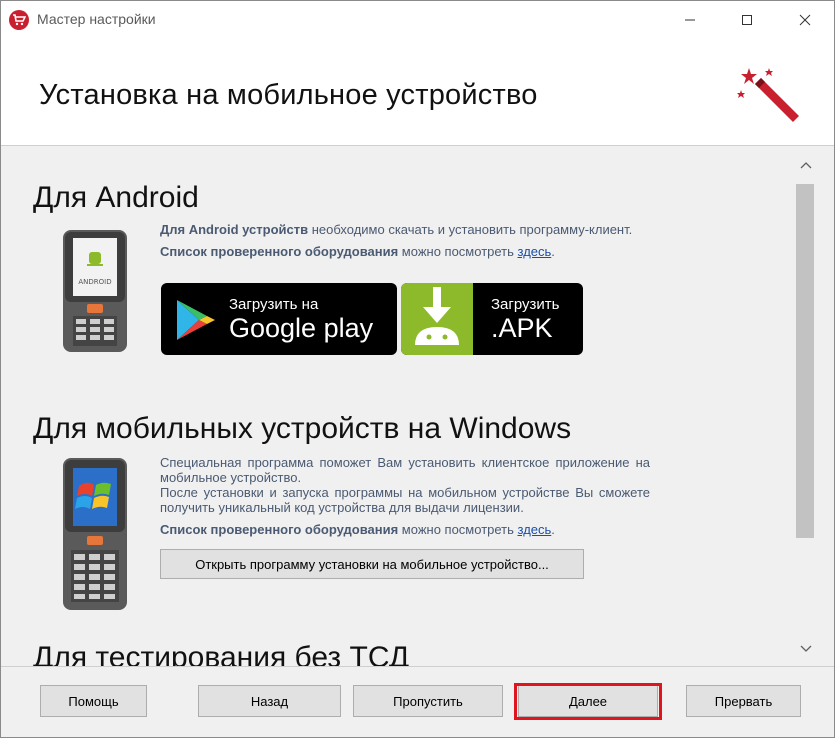 The width and height of the screenshot is (835, 738). Describe the element at coordinates (743, 701) in the screenshot. I see `cancel-button: Прервать` at that location.